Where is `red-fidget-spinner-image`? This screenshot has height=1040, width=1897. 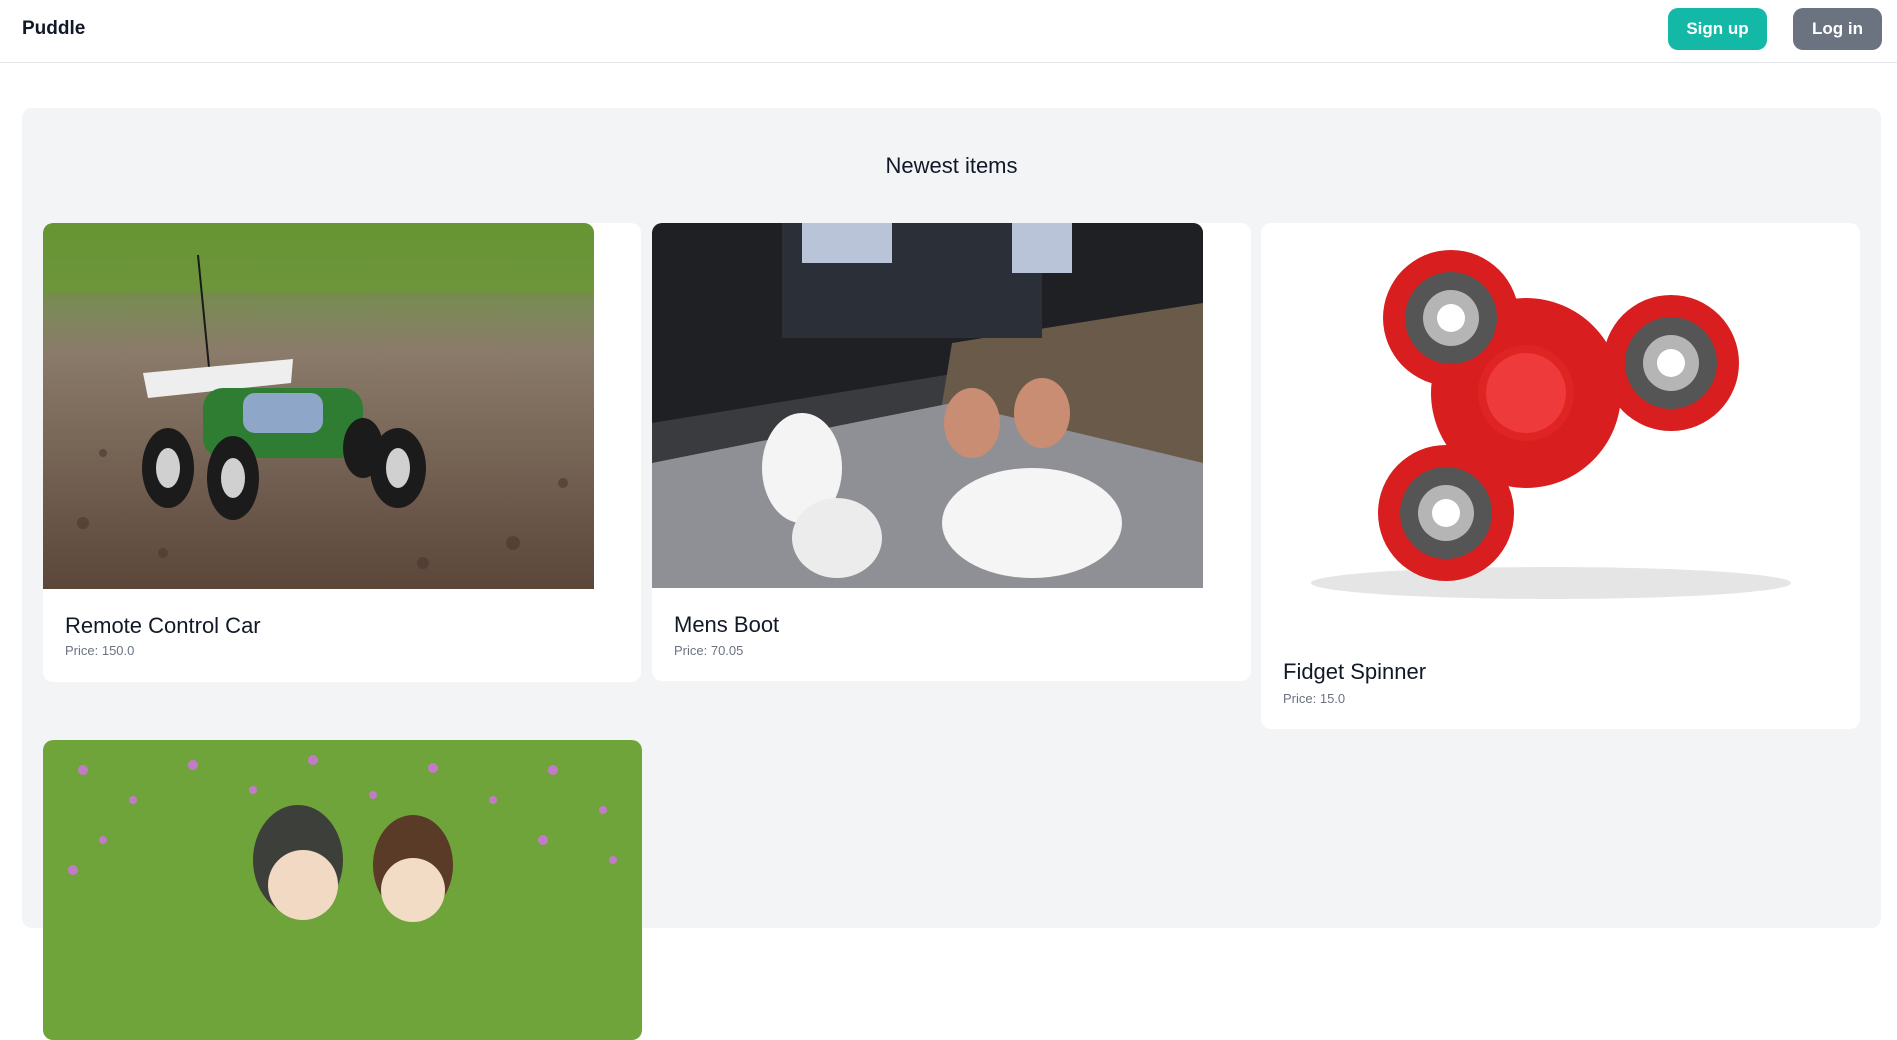 red-fidget-spinner-image is located at coordinates (1536, 429).